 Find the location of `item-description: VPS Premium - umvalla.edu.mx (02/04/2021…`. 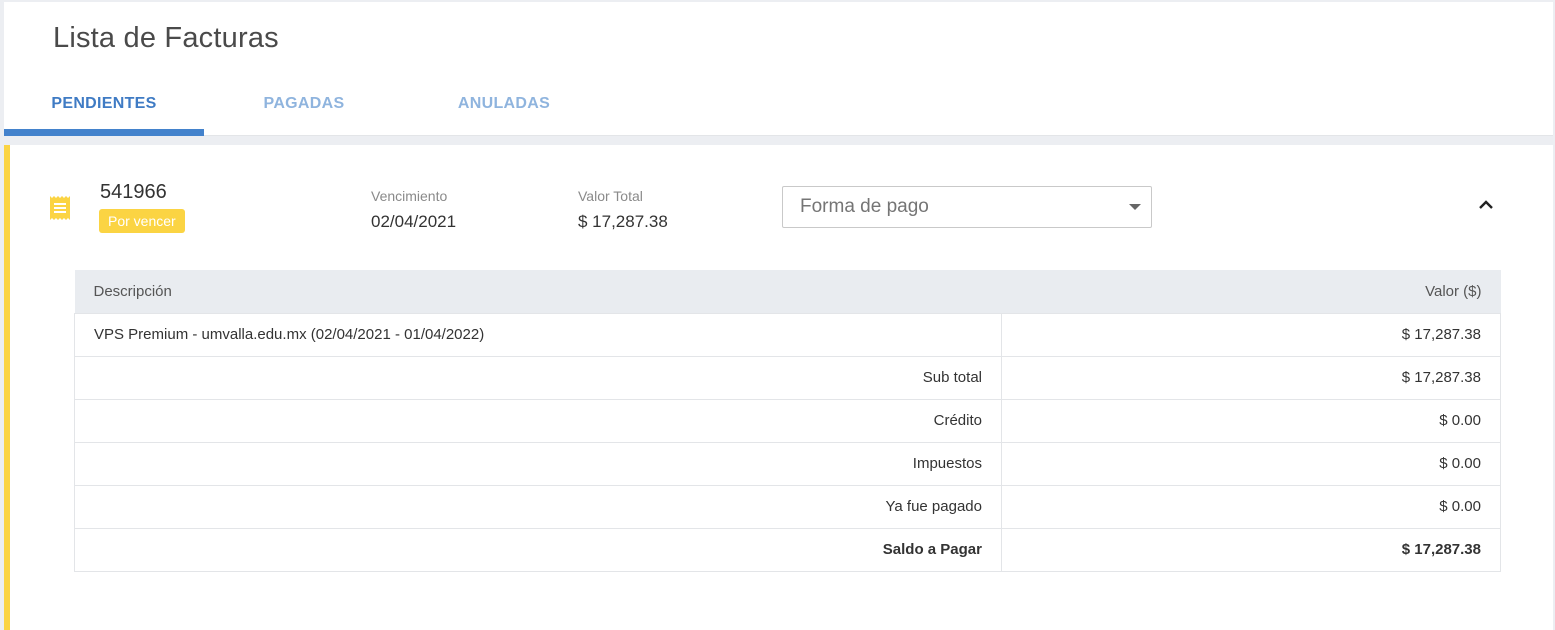

item-description: VPS Premium - umvalla.edu.mx (02/04/2021… is located at coordinates (538, 334).